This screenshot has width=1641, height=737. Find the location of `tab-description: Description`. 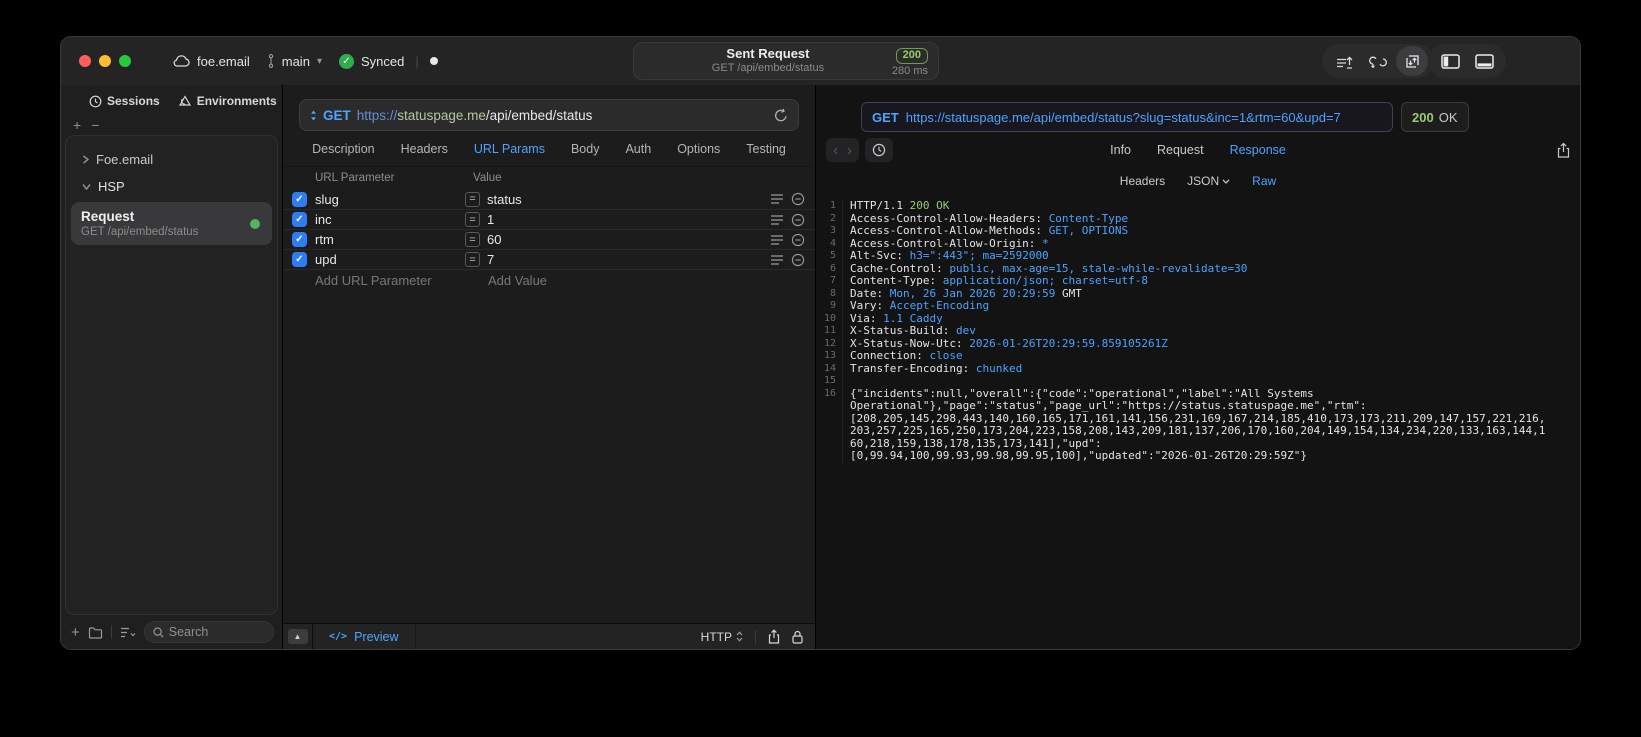

tab-description: Description is located at coordinates (343, 149).